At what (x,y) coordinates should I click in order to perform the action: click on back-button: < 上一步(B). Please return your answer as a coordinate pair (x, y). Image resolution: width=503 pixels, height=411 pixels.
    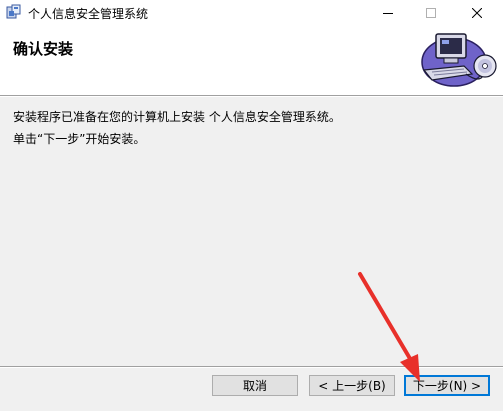
    Looking at the image, I should click on (352, 385).